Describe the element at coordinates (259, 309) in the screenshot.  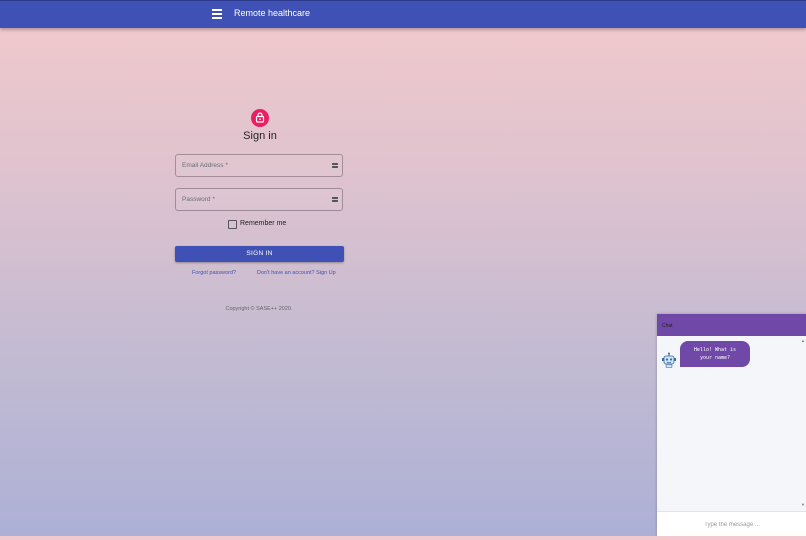
I see `copyright: Copyright © SASE++ 2020.` at that location.